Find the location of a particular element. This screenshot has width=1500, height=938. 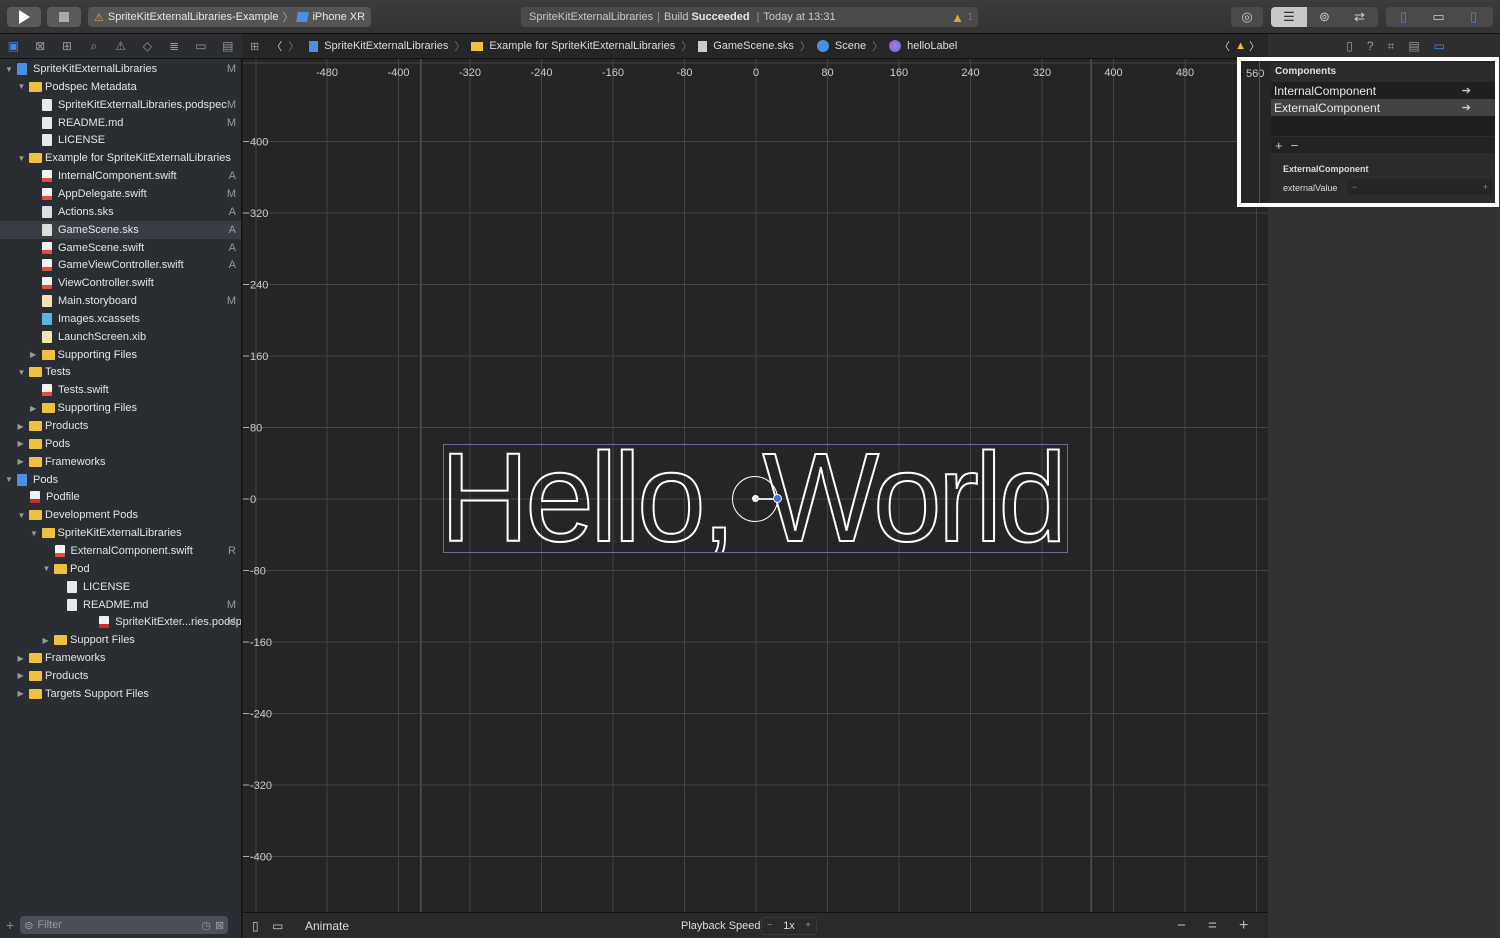

navigator-item: Images.xcassets is located at coordinates (120, 319).